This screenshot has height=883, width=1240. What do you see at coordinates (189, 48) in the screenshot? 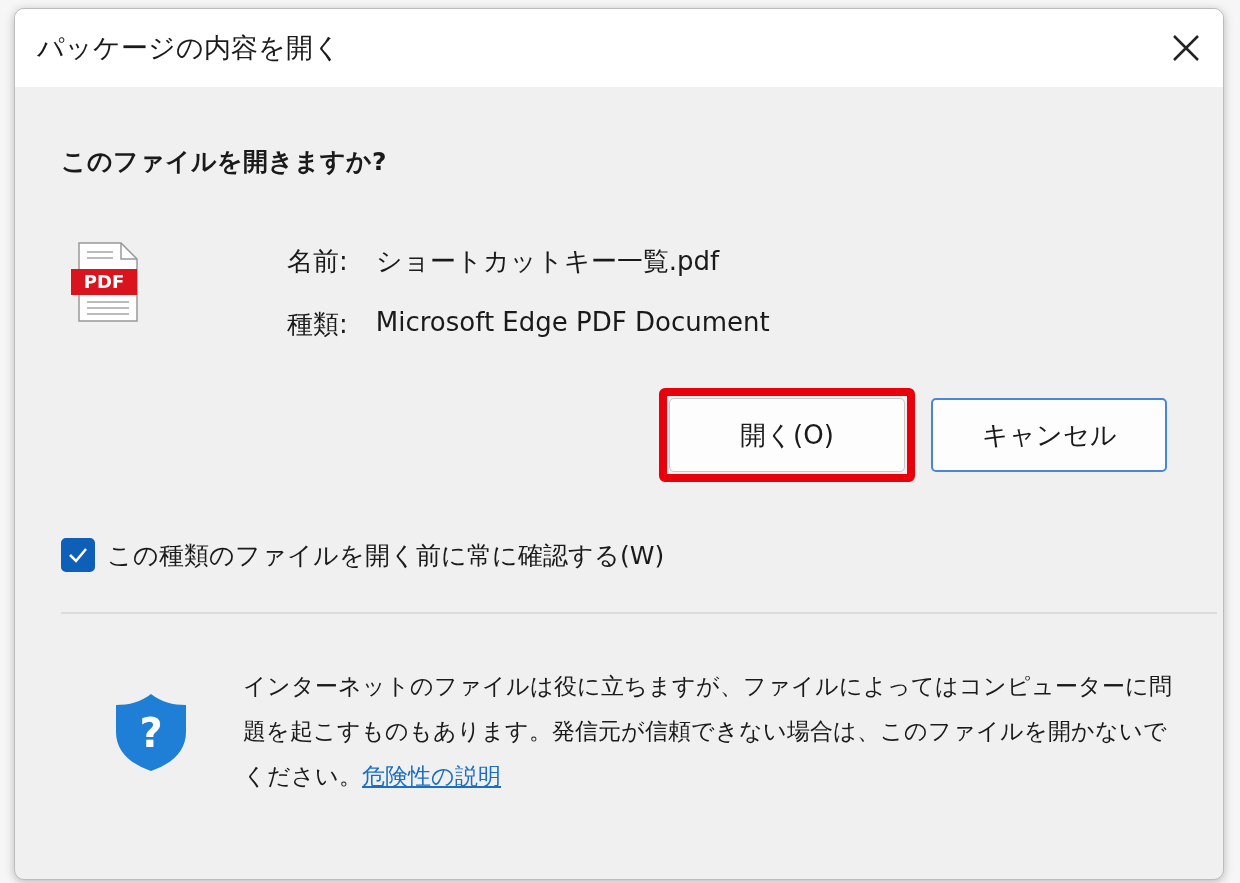
I see `window-title: パッケージの内容を開く` at bounding box center [189, 48].